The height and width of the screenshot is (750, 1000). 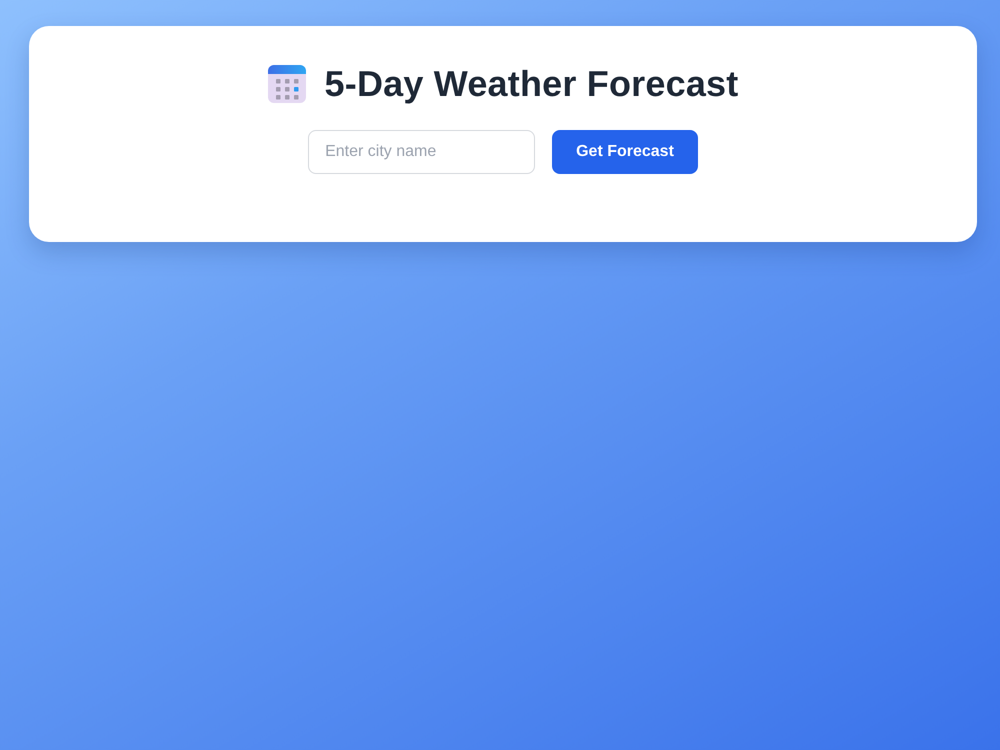 I want to click on calendar-icon, so click(x=287, y=84).